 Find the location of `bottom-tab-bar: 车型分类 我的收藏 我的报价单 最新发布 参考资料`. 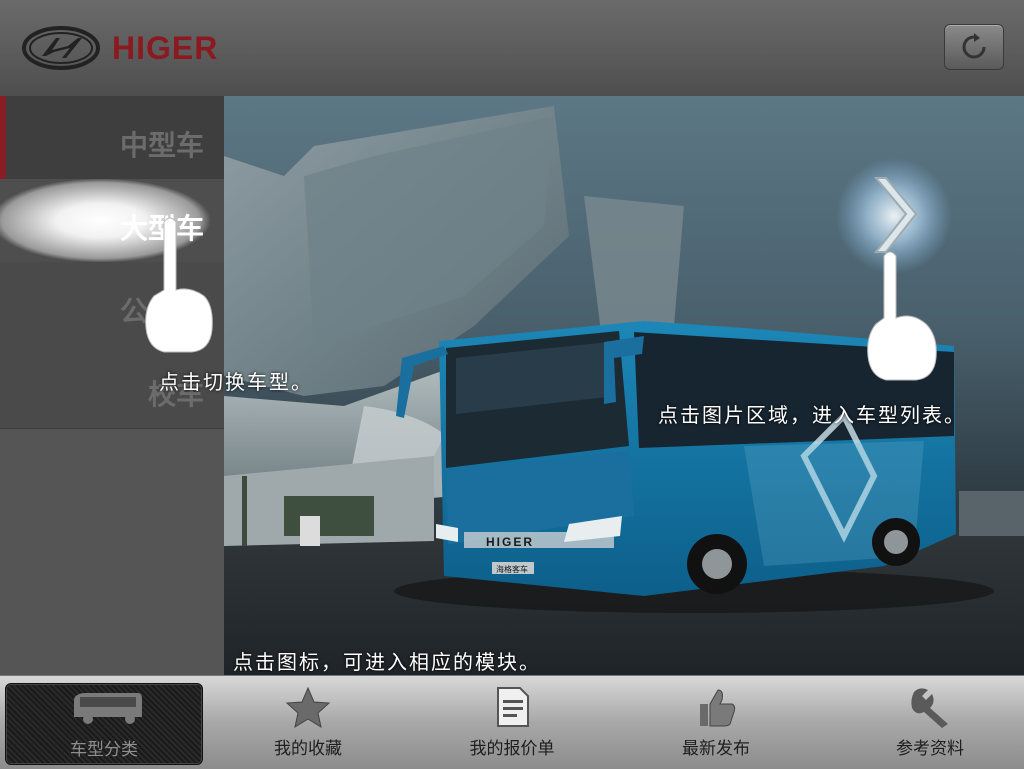

bottom-tab-bar: 车型分类 我的收藏 我的报价单 最新发布 参考资料 is located at coordinates (512, 722).